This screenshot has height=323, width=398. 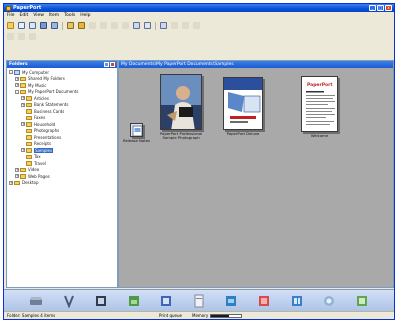 What do you see at coordinates (85, 15) in the screenshot?
I see `menu-help: Help` at bounding box center [85, 15].